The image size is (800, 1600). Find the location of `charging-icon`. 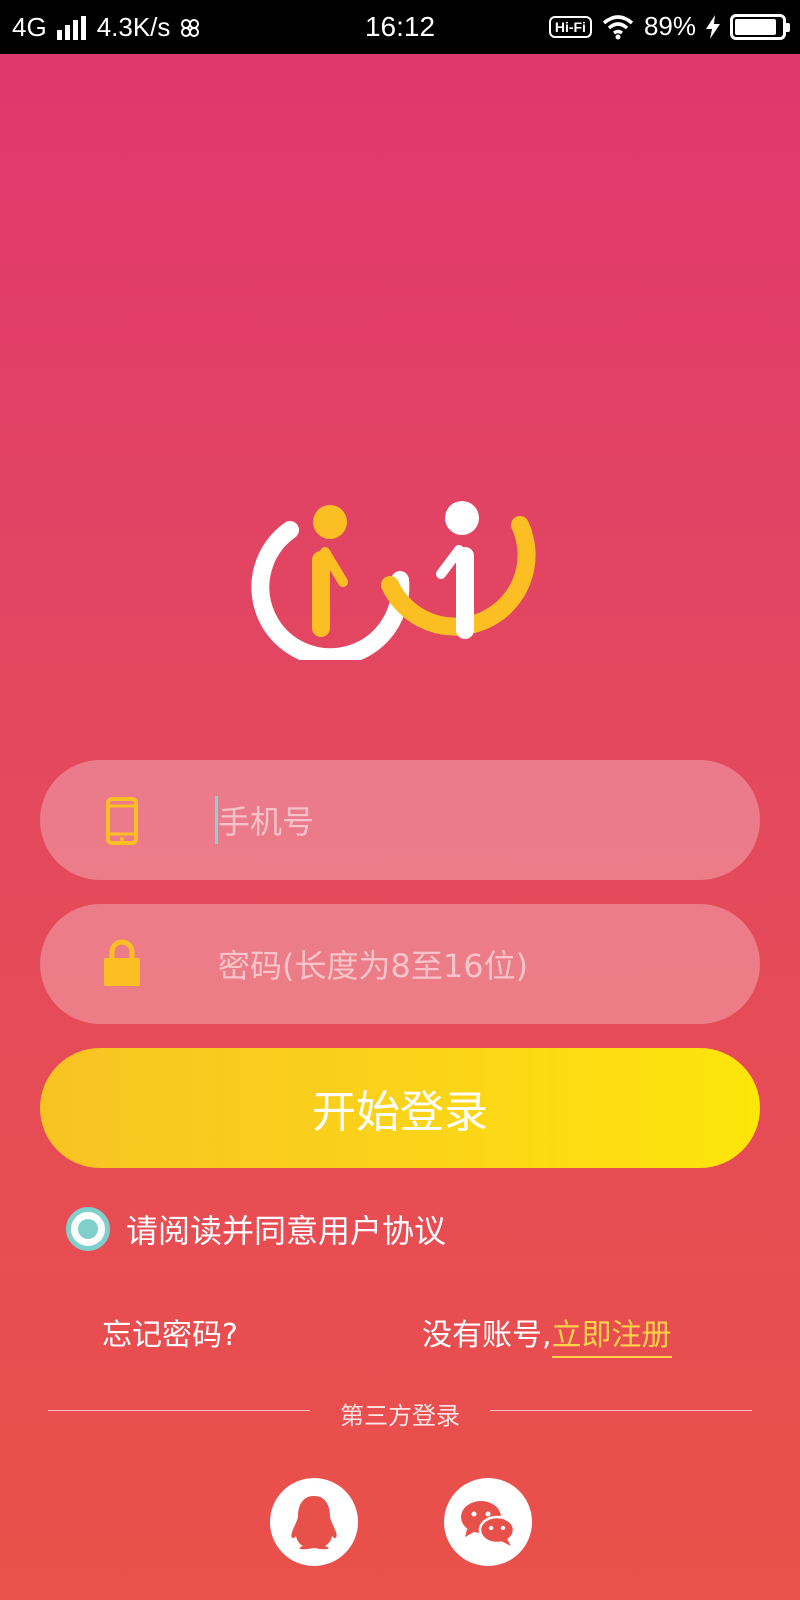

charging-icon is located at coordinates (713, 26).